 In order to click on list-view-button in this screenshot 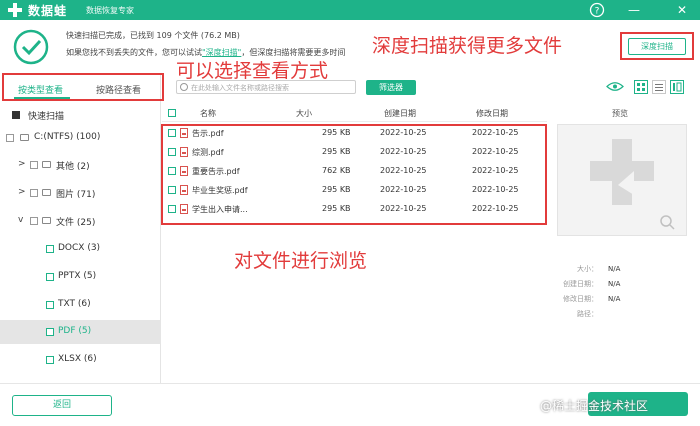, I will do `click(659, 87)`.